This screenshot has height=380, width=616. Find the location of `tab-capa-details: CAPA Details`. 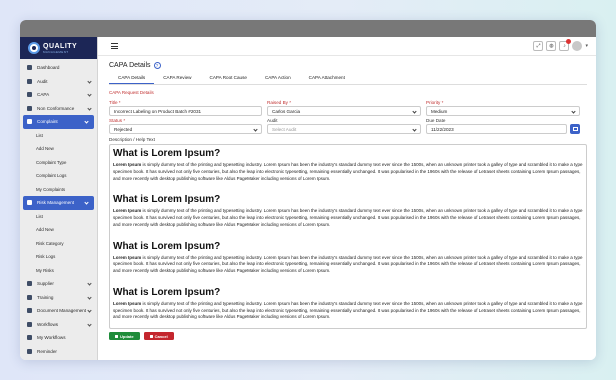

tab-capa-details: CAPA Details is located at coordinates (132, 79).